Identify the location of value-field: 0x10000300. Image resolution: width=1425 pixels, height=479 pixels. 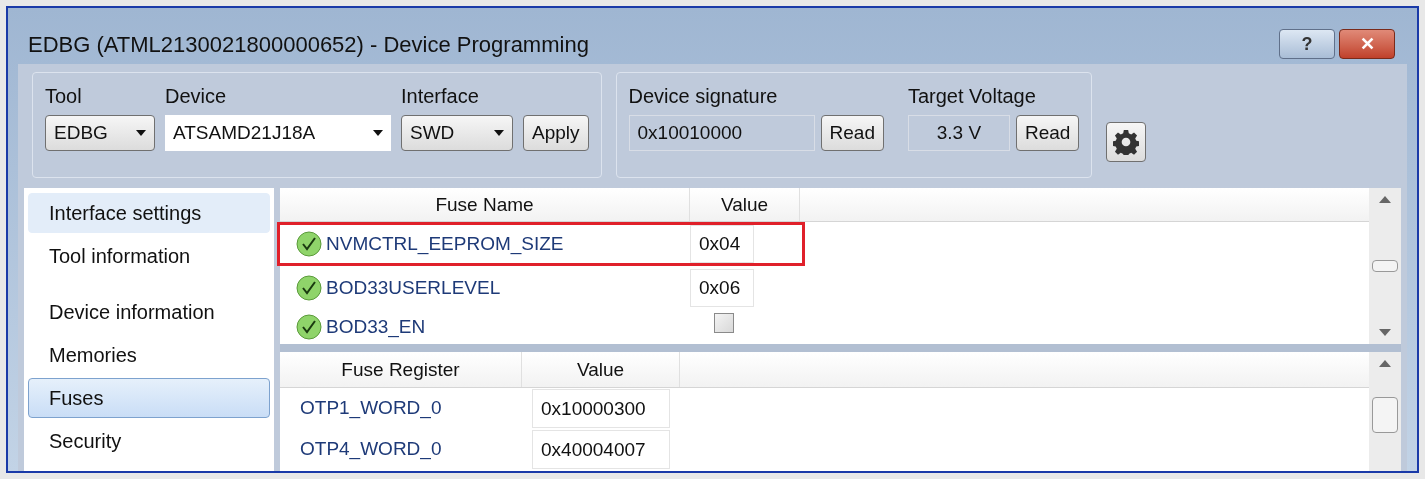
(601, 408).